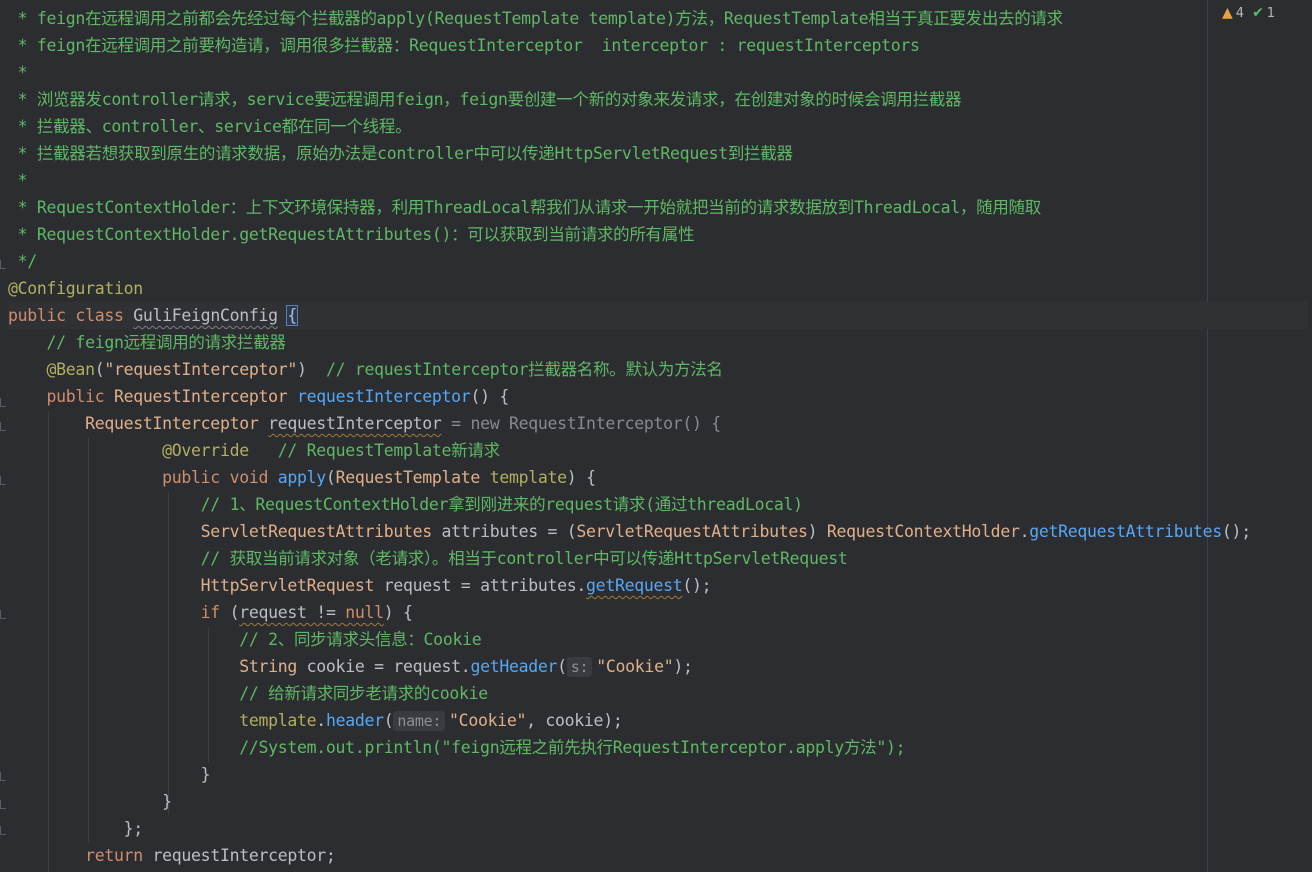 This screenshot has height=872, width=1312. What do you see at coordinates (658, 720) in the screenshot?
I see `code-line: template.header(name: "Cookie", cookie);` at bounding box center [658, 720].